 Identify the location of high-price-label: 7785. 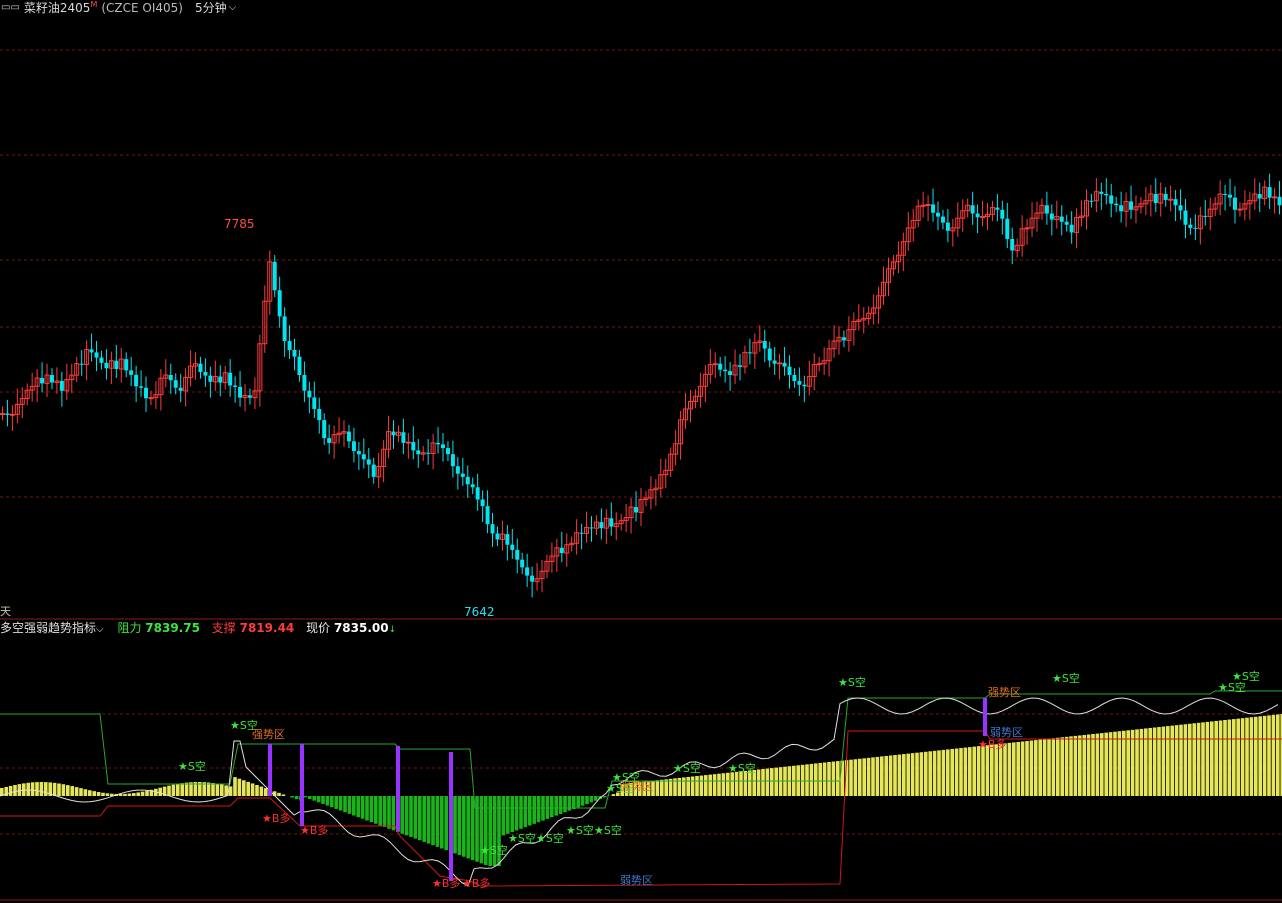
(239, 224).